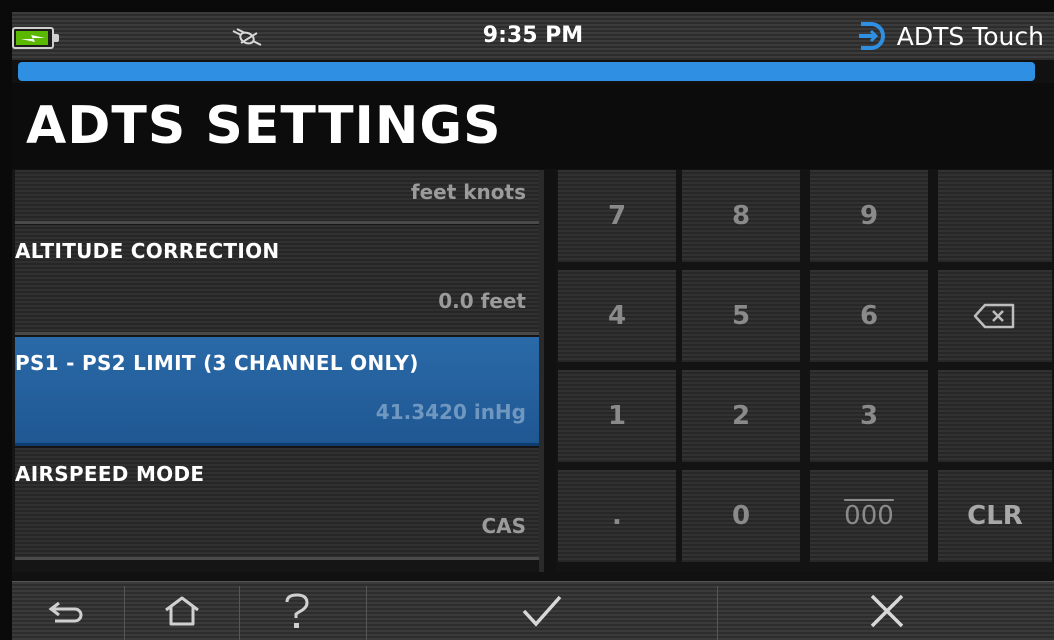  Describe the element at coordinates (869, 416) in the screenshot. I see `key-3: 3` at that location.